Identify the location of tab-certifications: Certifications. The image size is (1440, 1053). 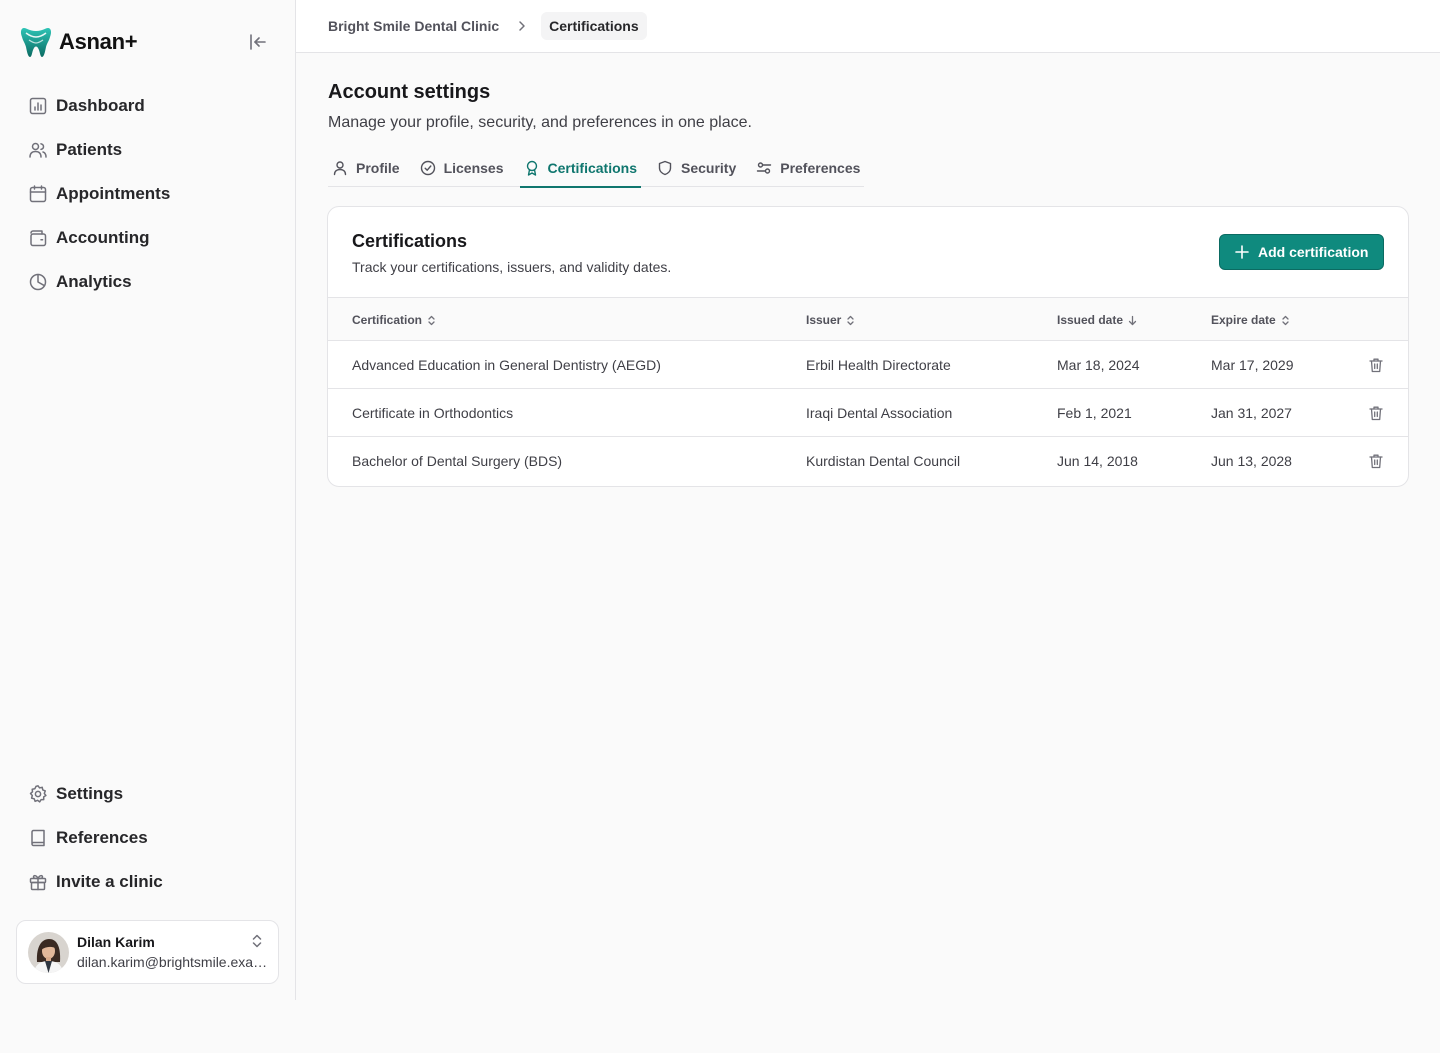
(580, 168).